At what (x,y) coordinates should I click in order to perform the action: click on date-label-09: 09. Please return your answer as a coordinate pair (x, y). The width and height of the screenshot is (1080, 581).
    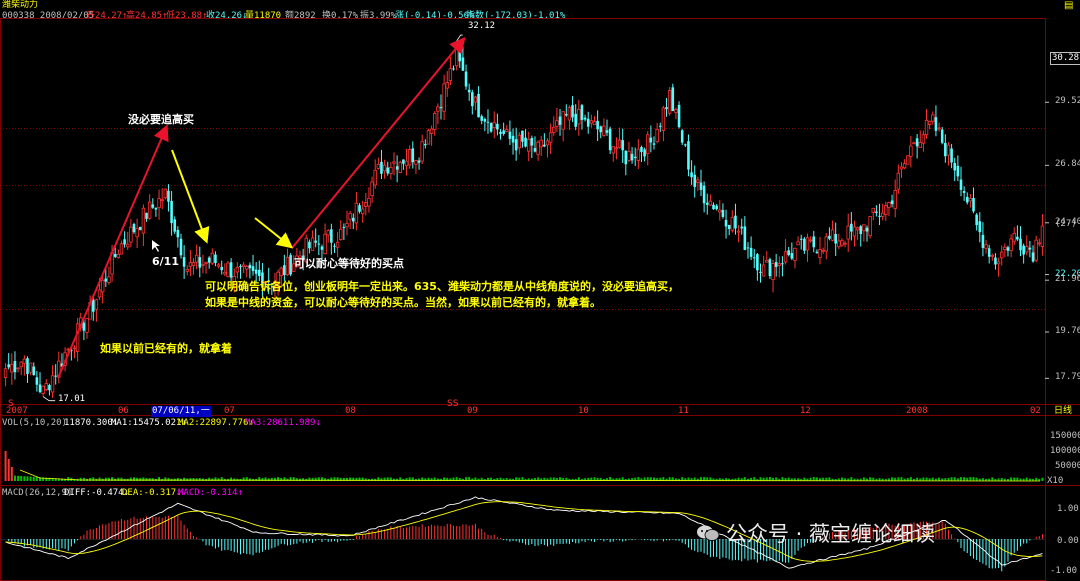
    Looking at the image, I should click on (472, 411).